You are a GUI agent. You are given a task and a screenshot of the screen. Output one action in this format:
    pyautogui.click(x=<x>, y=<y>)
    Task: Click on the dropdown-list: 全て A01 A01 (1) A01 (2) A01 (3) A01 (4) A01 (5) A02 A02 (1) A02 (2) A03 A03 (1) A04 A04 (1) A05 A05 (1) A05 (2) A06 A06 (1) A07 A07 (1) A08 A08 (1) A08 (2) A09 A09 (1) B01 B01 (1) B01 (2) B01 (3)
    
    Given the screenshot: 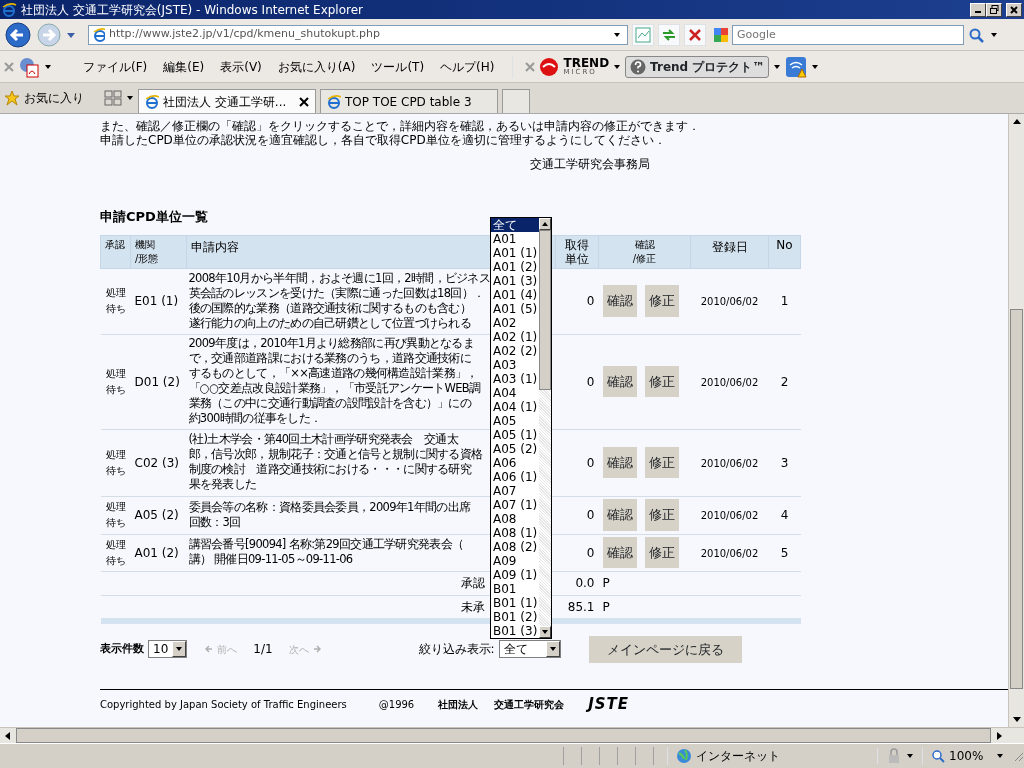 What is the action you would take?
    pyautogui.click(x=521, y=428)
    